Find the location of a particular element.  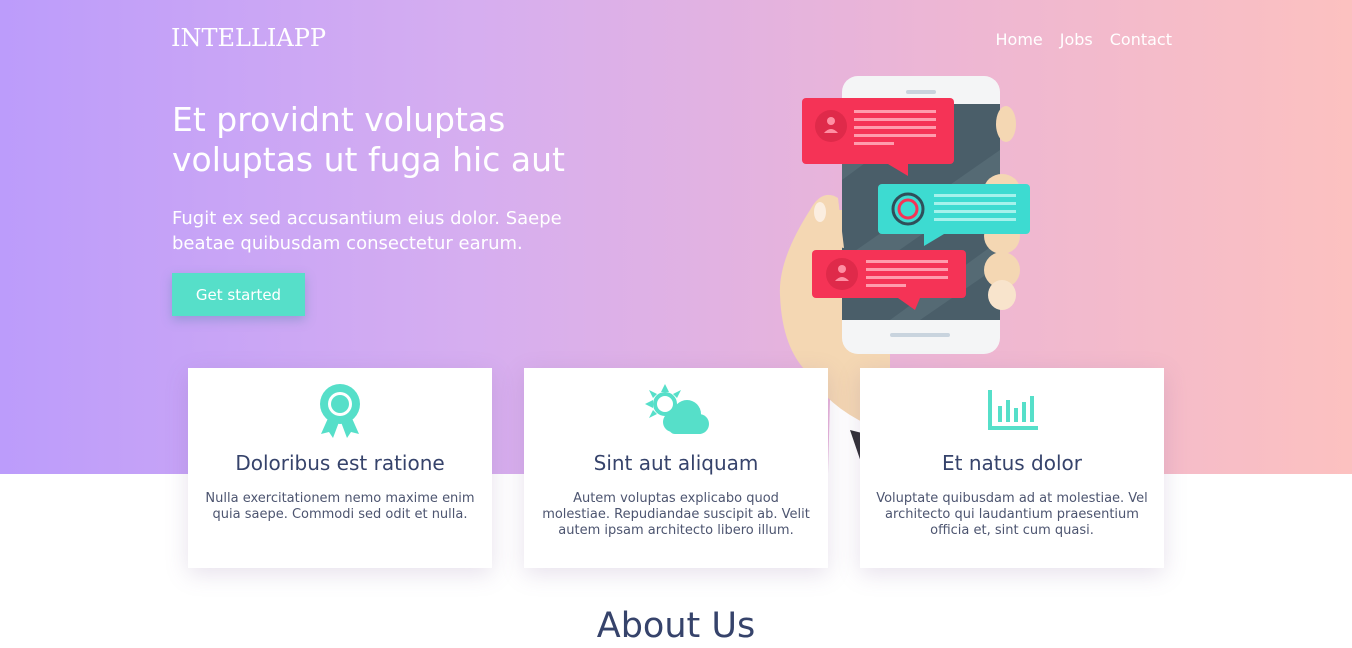

nav-item-jobs: Jobs is located at coordinates (1076, 39).